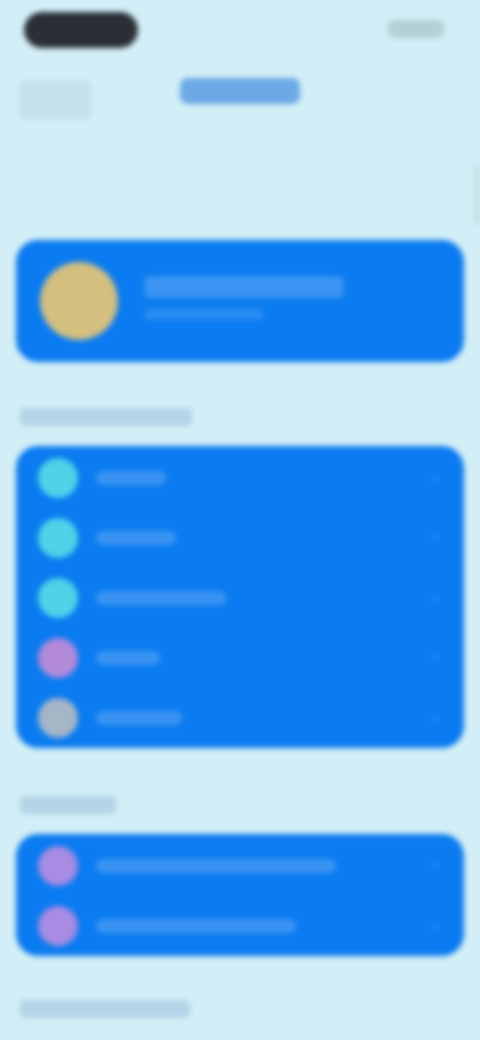 The width and height of the screenshot is (480, 1040). Describe the element at coordinates (105, 1009) in the screenshot. I see `section-label-bottom` at that location.